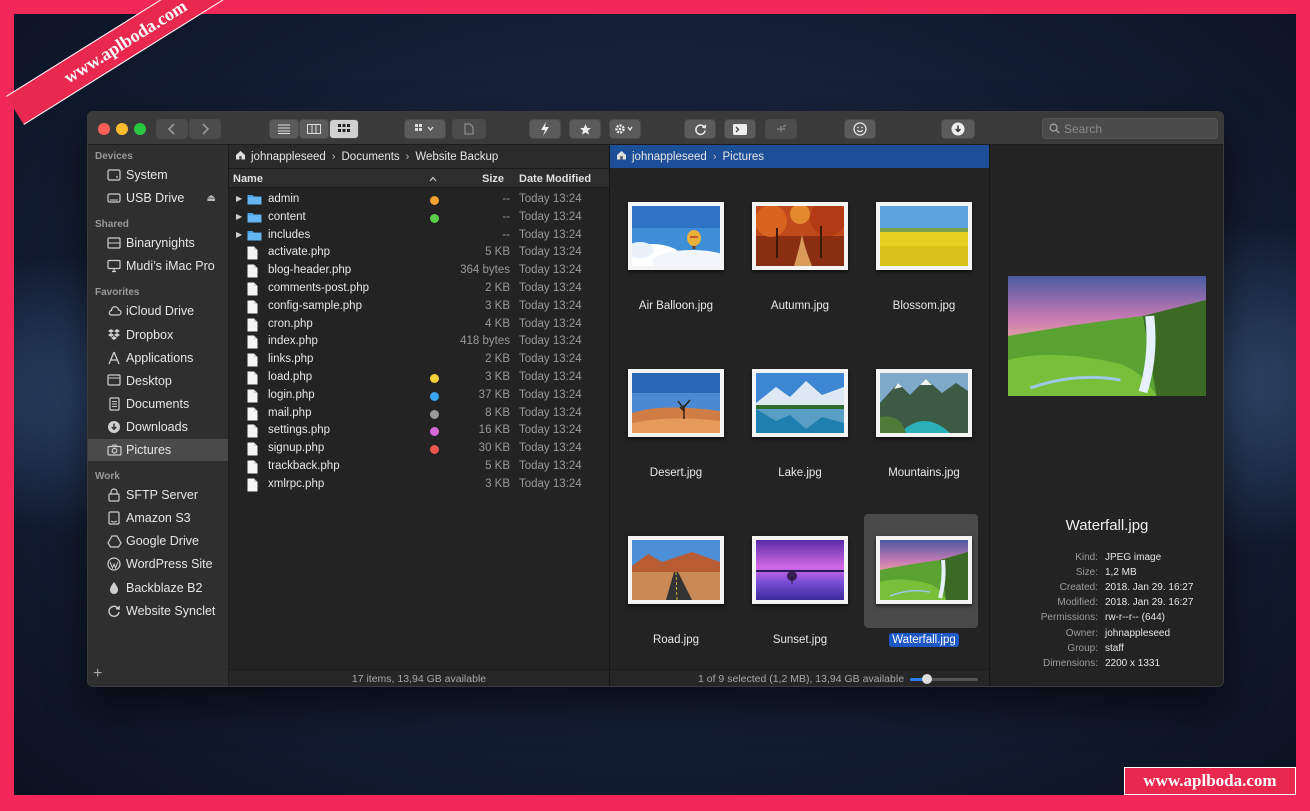 The height and width of the screenshot is (811, 1310). Describe the element at coordinates (927, 679) in the screenshot. I see `zoom-slider-knob` at that location.